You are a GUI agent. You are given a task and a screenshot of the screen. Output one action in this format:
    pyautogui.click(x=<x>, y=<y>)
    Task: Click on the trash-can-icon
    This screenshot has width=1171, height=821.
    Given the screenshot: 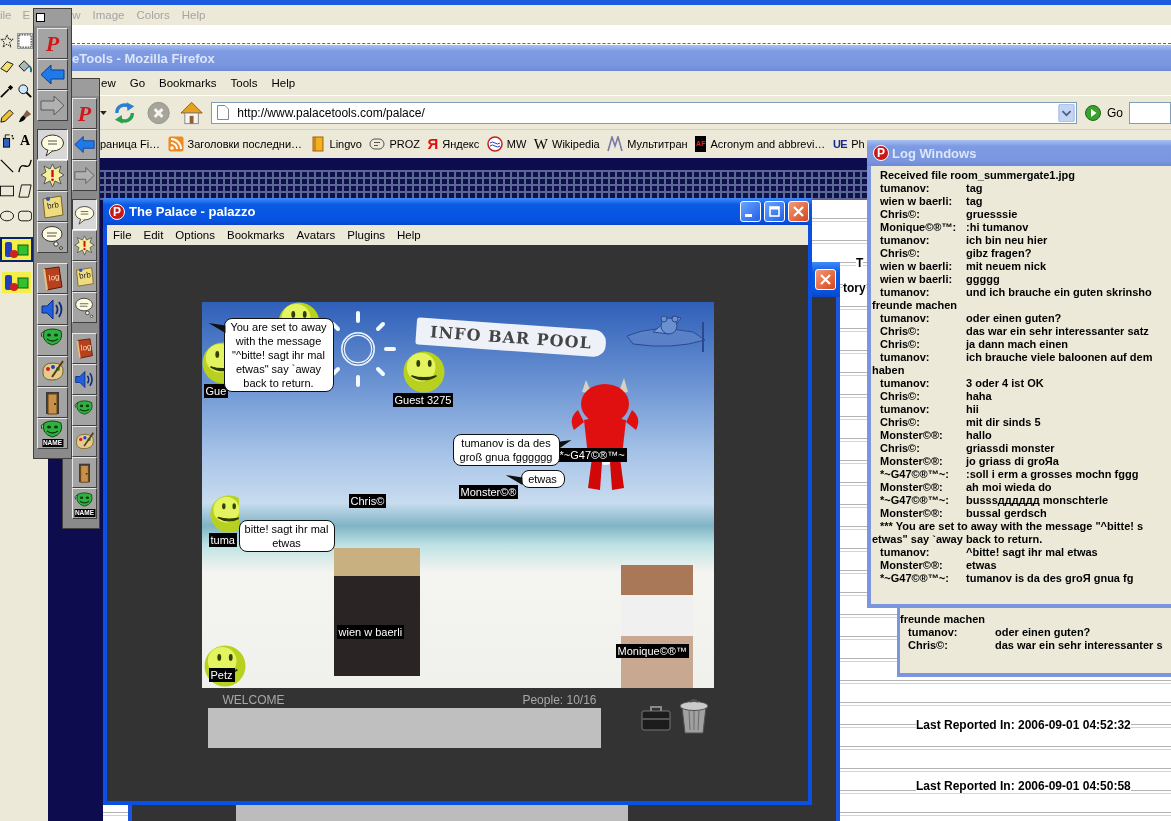 What is the action you would take?
    pyautogui.click(x=693, y=716)
    